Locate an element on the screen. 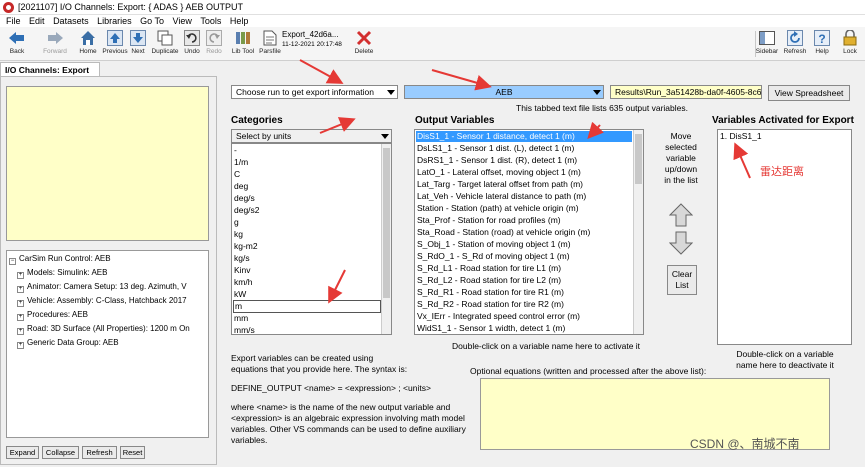  arrow-to-run-value is located at coordinates (461, 80).